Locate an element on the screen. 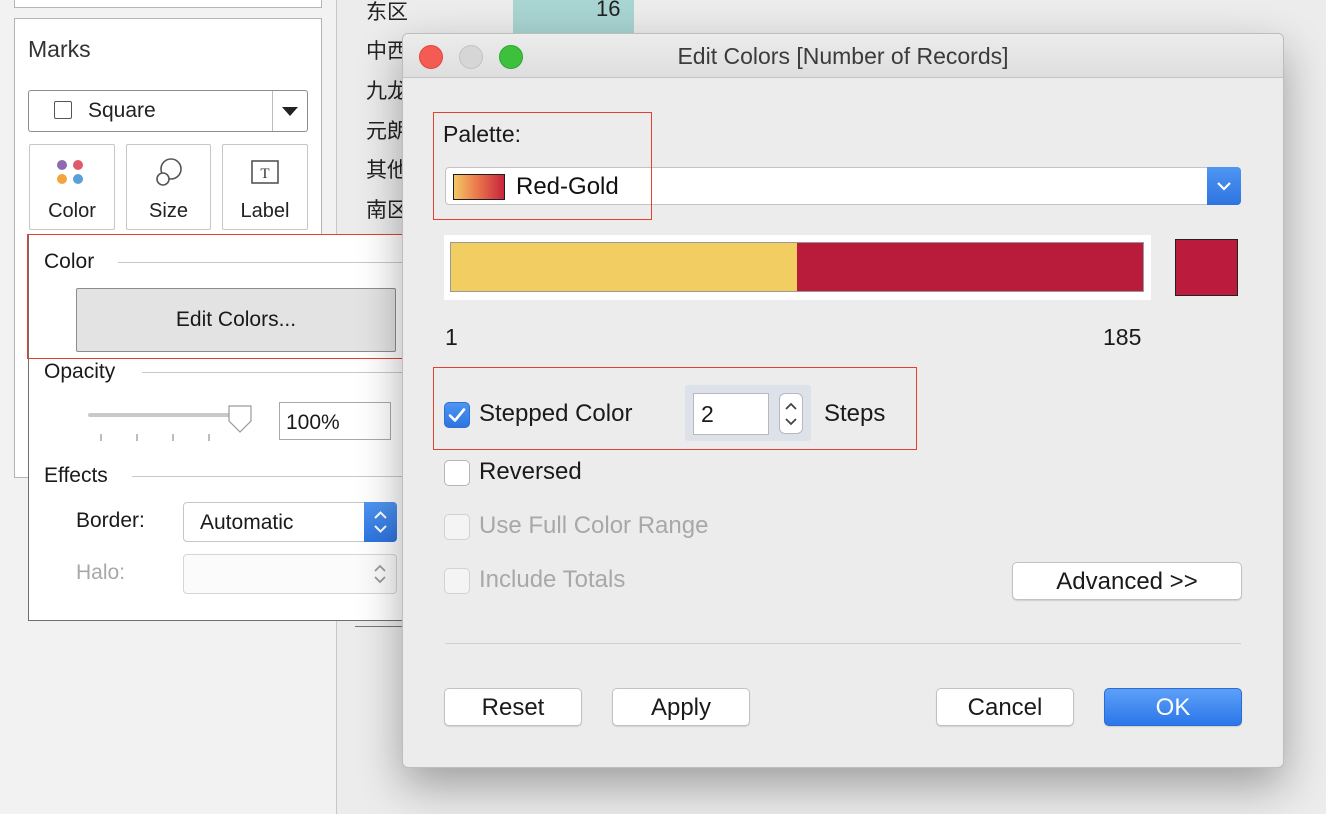  opacity-slider-thumb is located at coordinates (240, 419).